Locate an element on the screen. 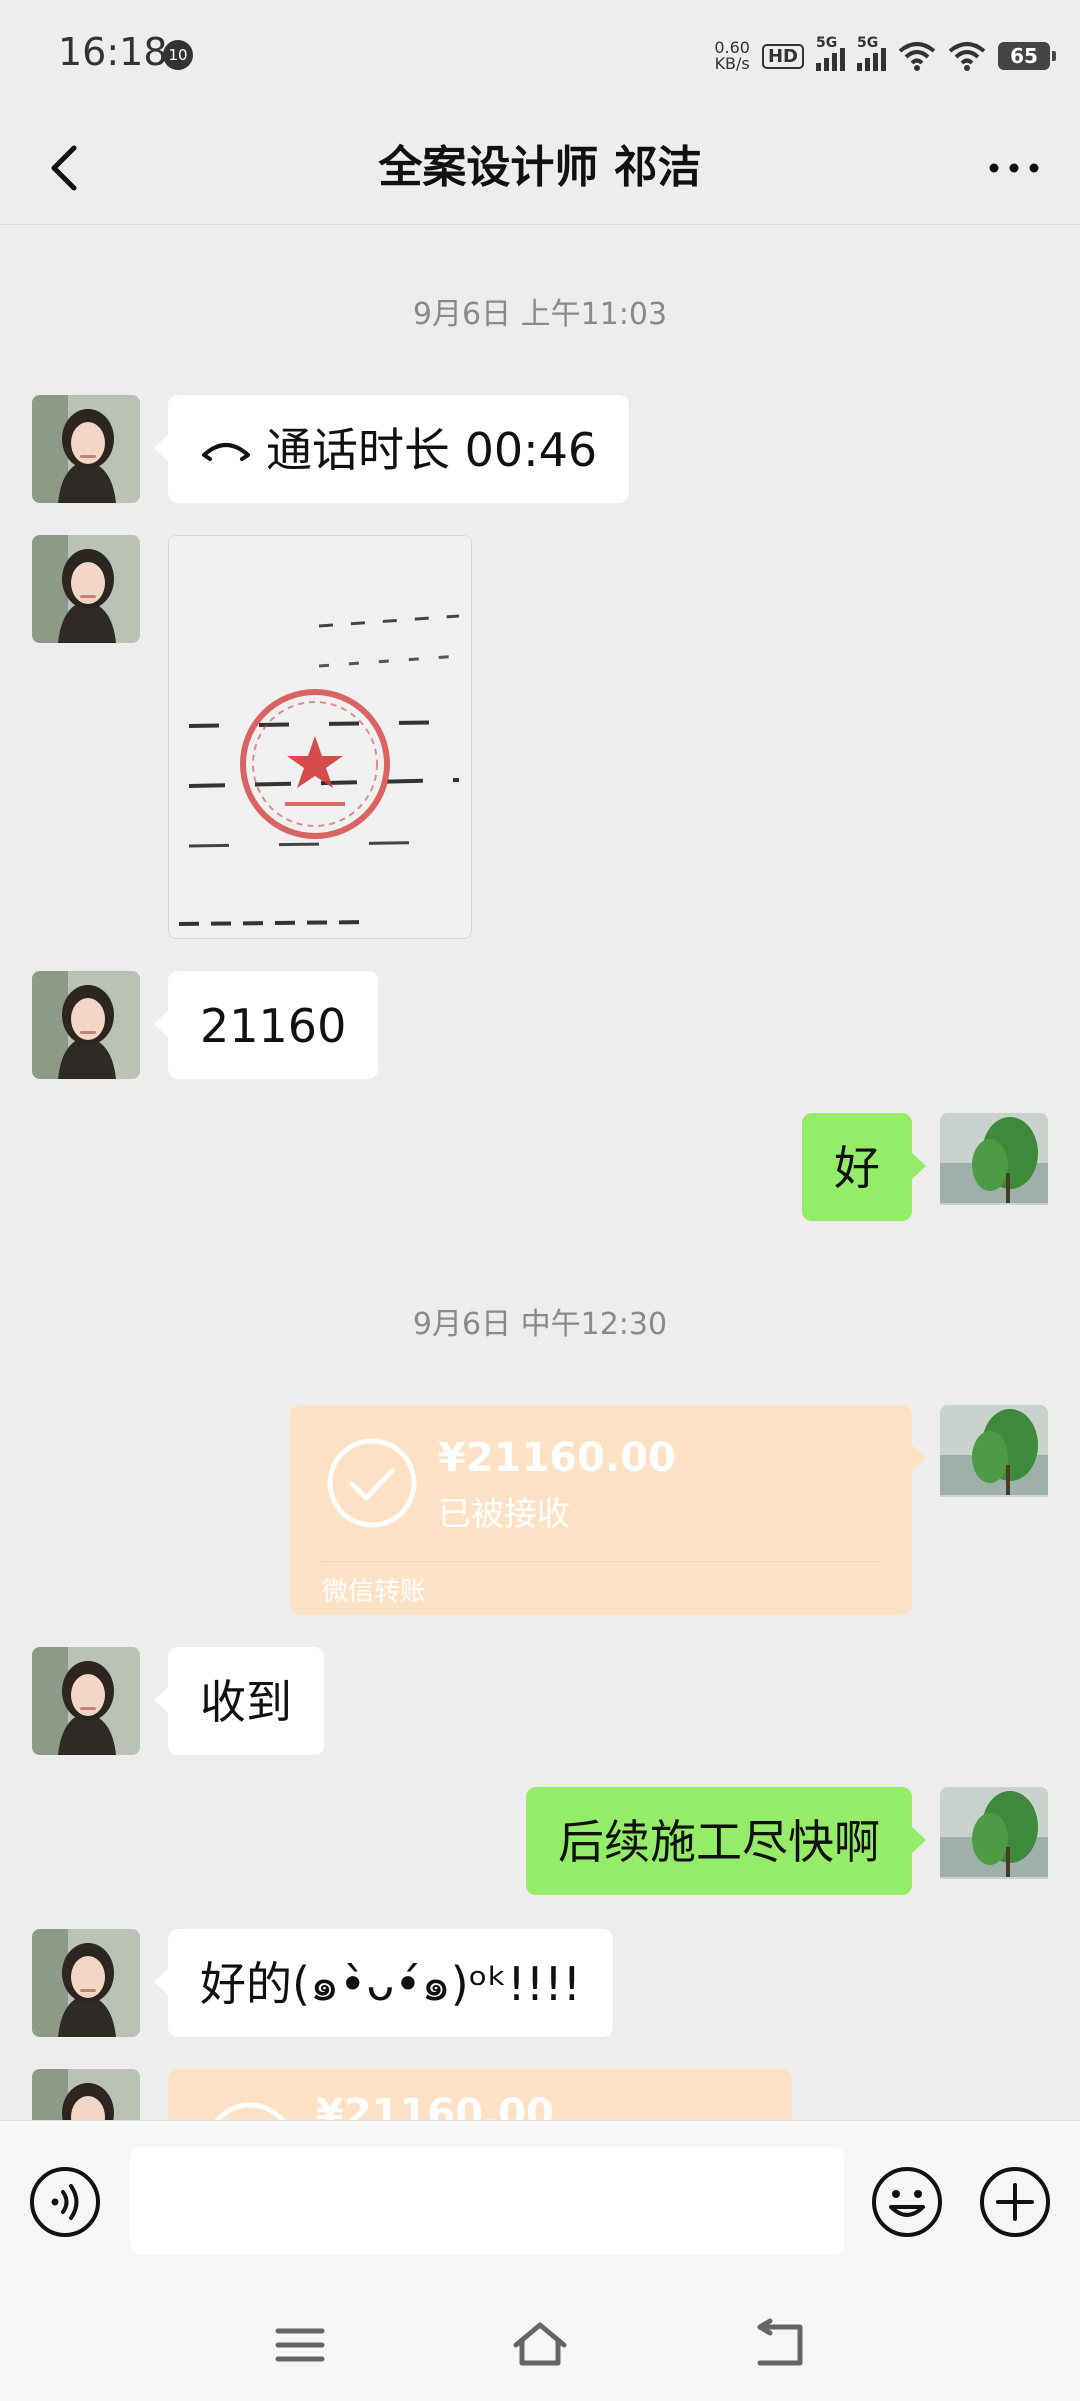  title-bar: 全案设计师 祁洁 is located at coordinates (540, 168).